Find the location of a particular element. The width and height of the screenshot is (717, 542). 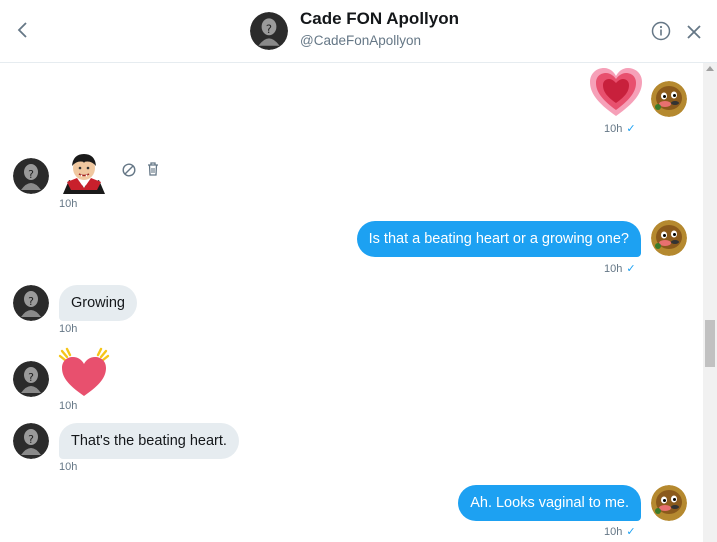

beating-heart-emoji is located at coordinates (84, 371).